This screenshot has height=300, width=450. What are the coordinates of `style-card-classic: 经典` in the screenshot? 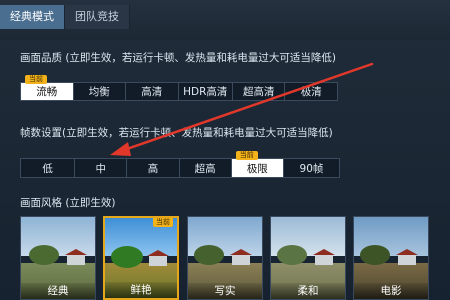 It's located at (58, 258).